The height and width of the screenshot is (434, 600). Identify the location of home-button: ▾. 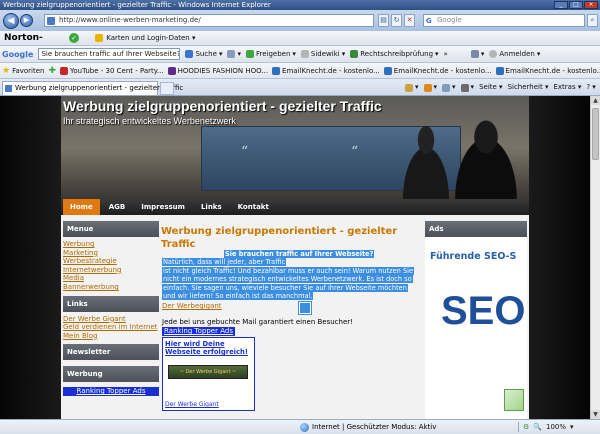
(412, 87).